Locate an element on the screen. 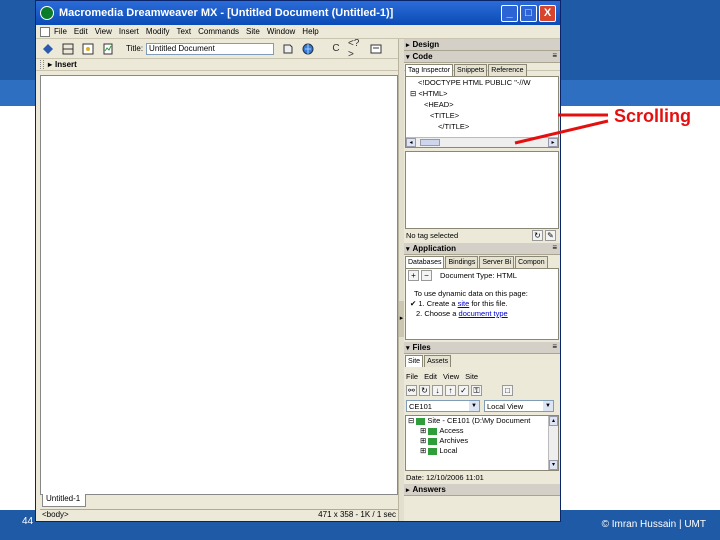 The image size is (720, 540). view-select: Local View ▼ is located at coordinates (519, 406).